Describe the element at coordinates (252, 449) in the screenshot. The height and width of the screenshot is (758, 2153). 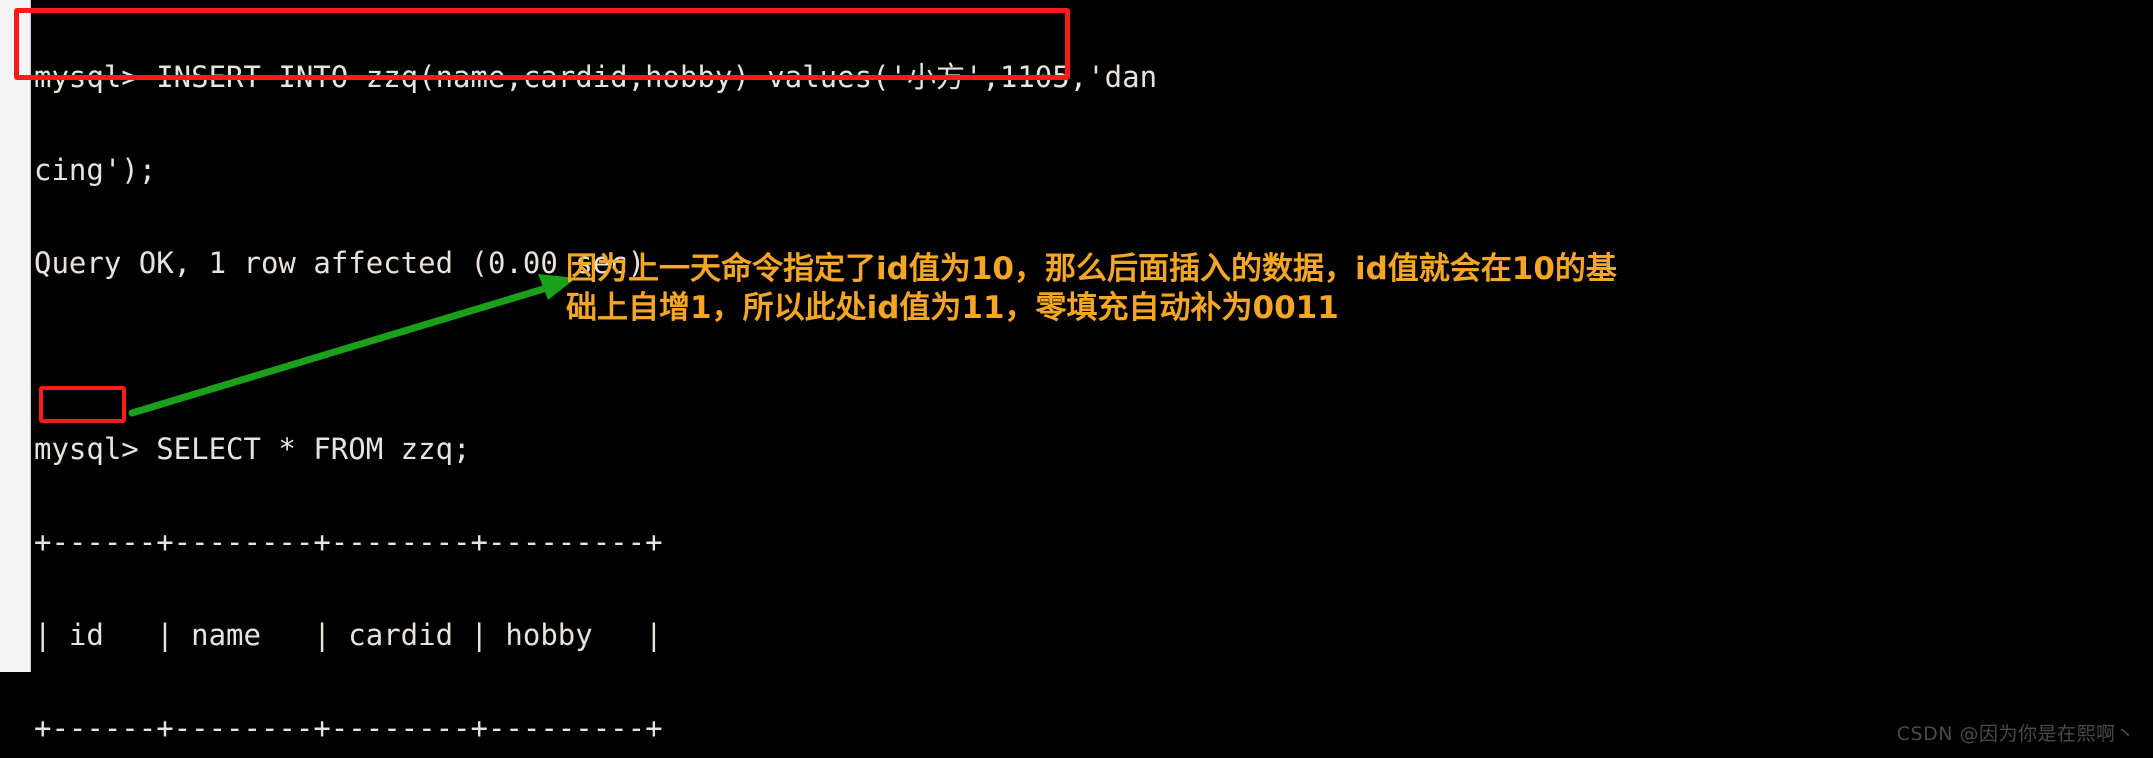
I see `terminal-line: mysql> SELECT * FROM zzq;` at that location.